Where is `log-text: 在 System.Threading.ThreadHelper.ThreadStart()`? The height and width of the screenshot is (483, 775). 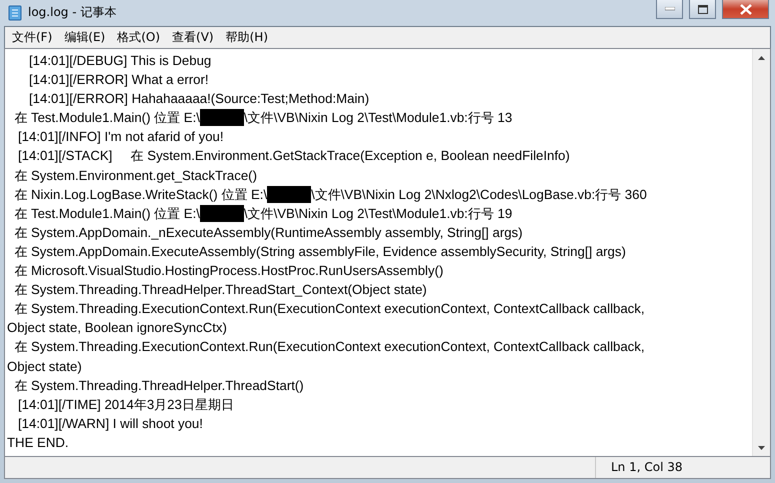 log-text: 在 System.Threading.ThreadHelper.ThreadStart() is located at coordinates (158, 385).